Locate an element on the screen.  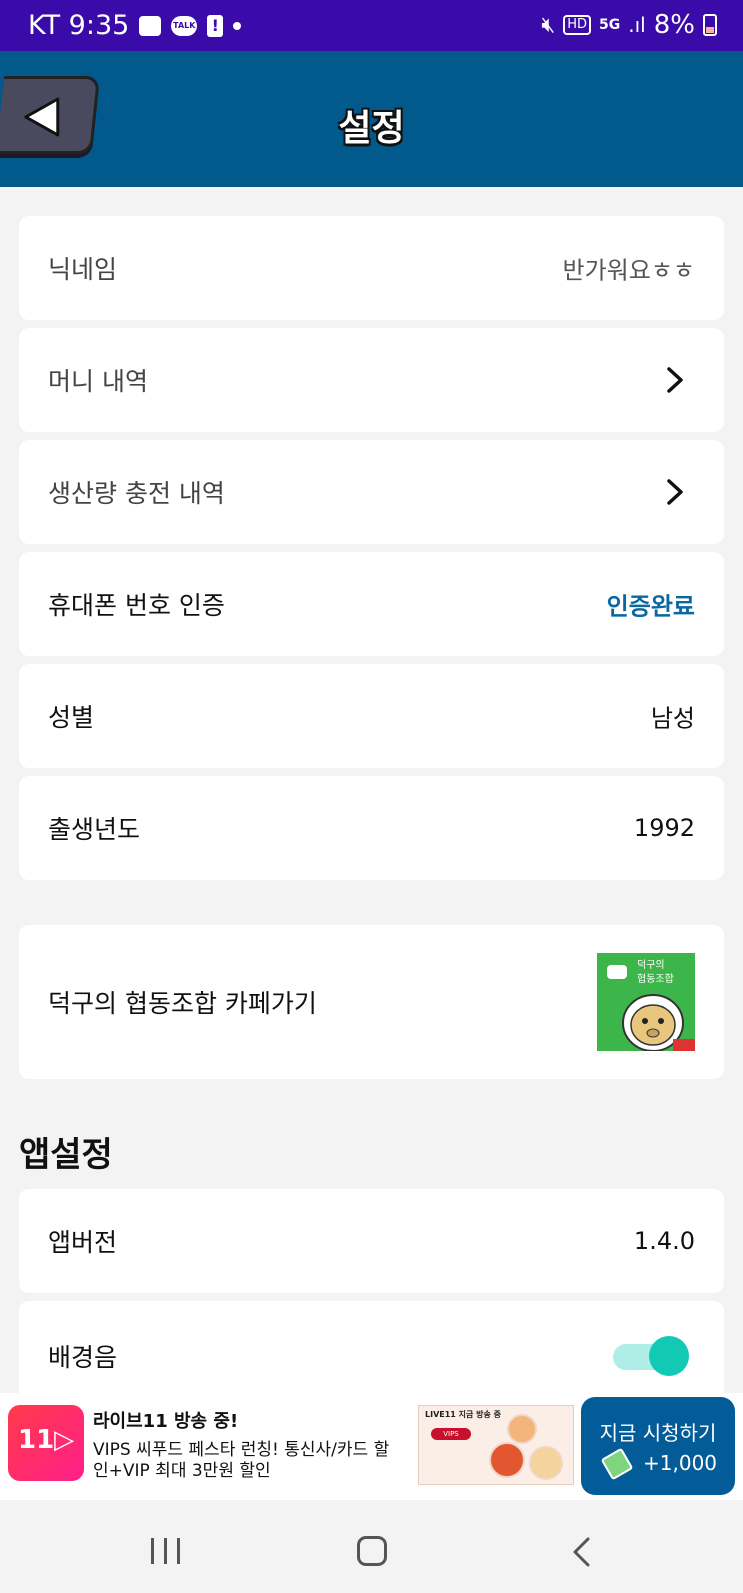
money-history-label: 머니 내역 is located at coordinates (98, 381).